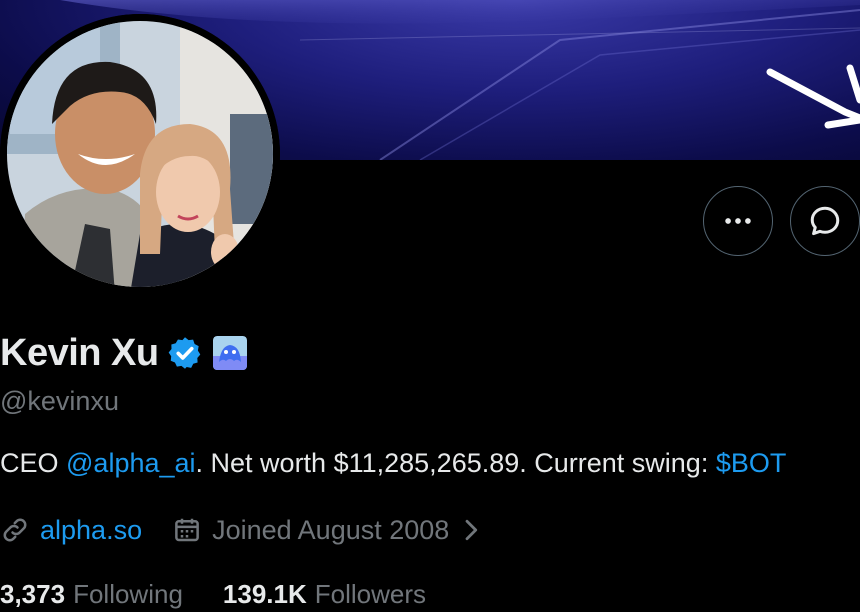 This screenshot has height=612, width=860. I want to click on verified-badge-icon, so click(185, 353).